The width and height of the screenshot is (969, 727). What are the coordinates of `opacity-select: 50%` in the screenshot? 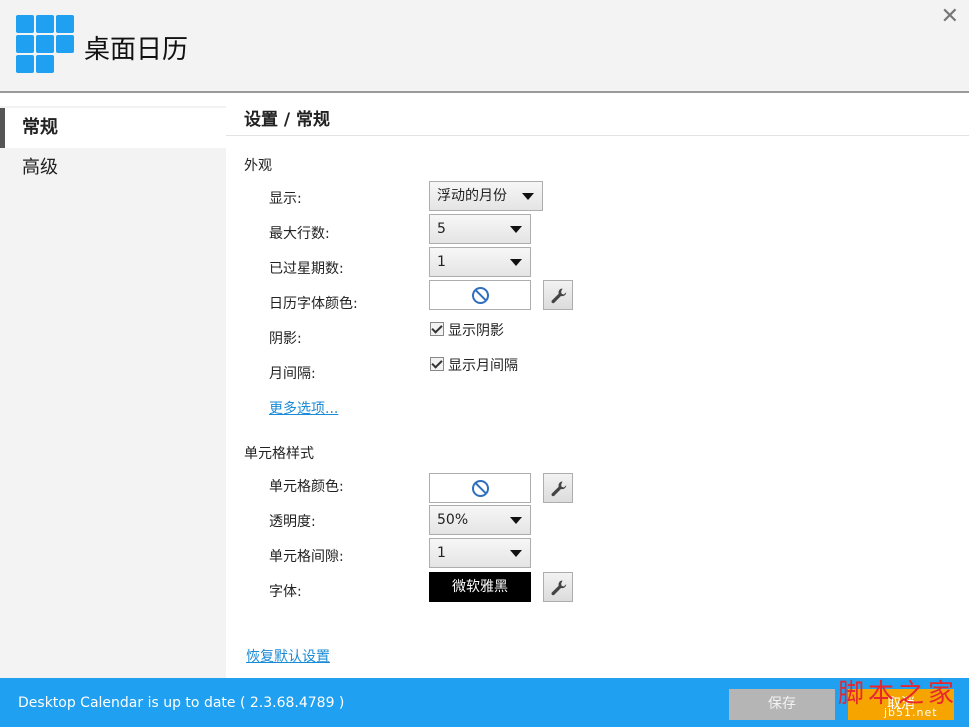 It's located at (480, 520).